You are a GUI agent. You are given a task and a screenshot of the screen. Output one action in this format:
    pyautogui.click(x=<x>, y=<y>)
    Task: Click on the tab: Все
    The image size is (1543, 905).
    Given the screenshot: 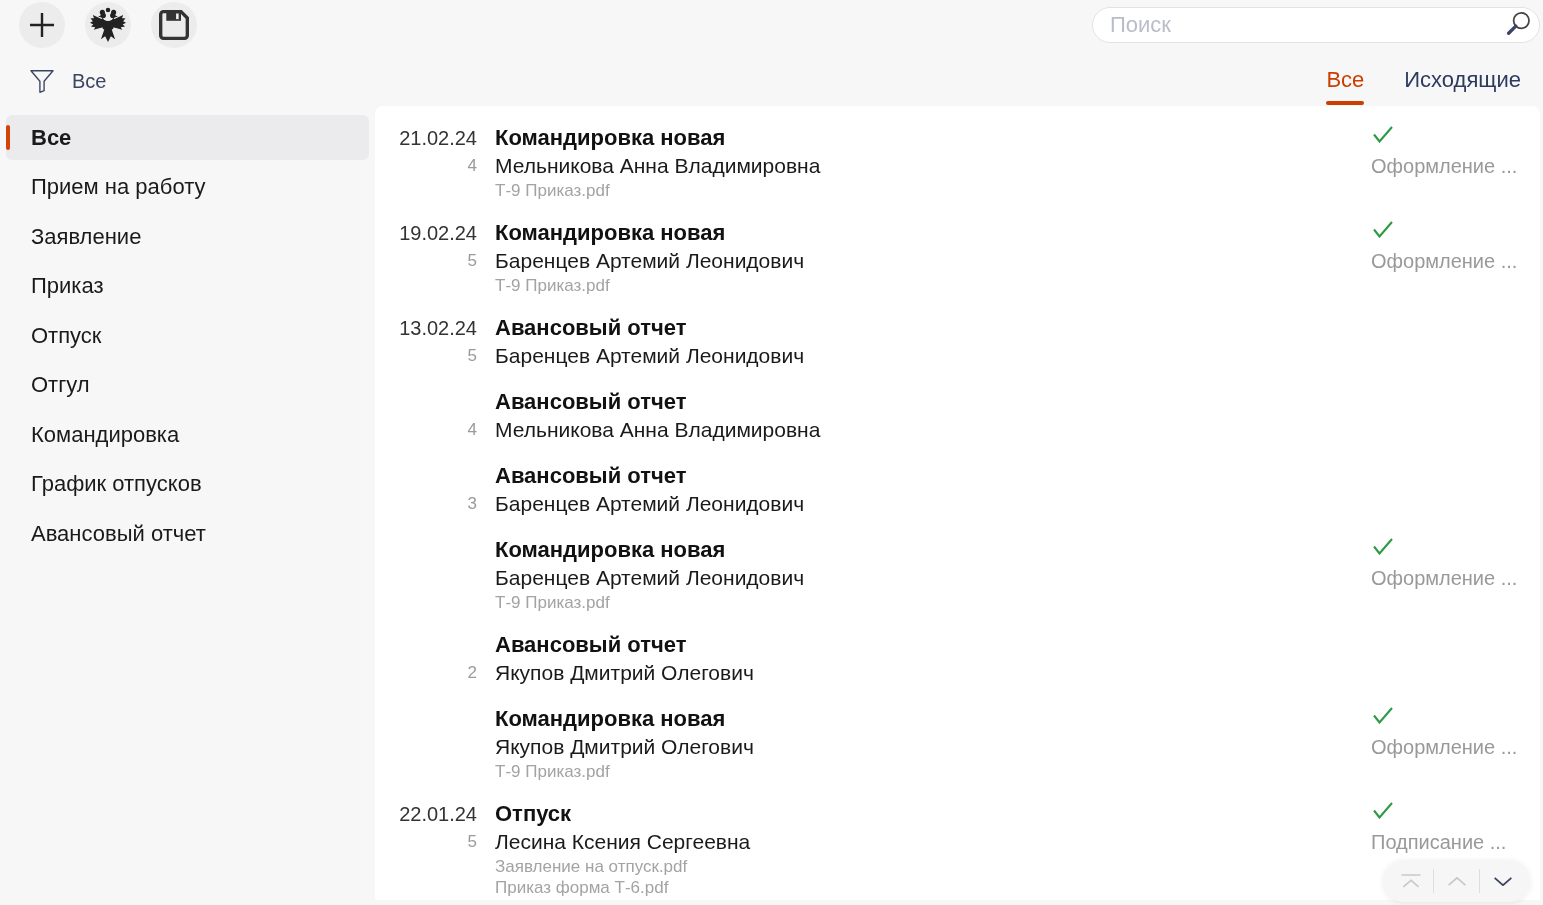 What is the action you would take?
    pyautogui.click(x=1345, y=86)
    